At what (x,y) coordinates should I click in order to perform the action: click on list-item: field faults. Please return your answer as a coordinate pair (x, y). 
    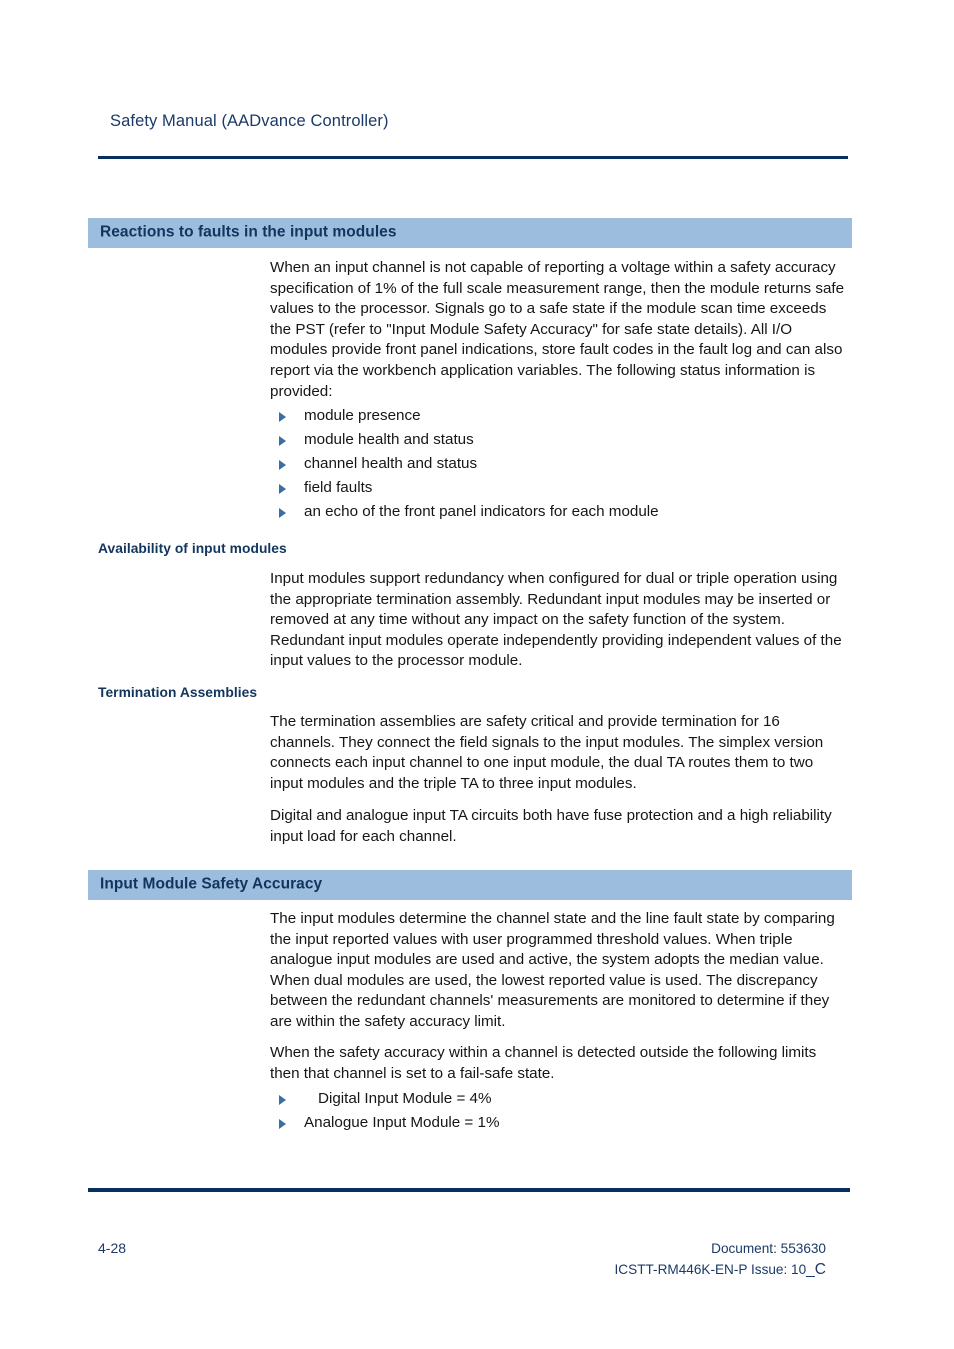
    Looking at the image, I should click on (559, 488).